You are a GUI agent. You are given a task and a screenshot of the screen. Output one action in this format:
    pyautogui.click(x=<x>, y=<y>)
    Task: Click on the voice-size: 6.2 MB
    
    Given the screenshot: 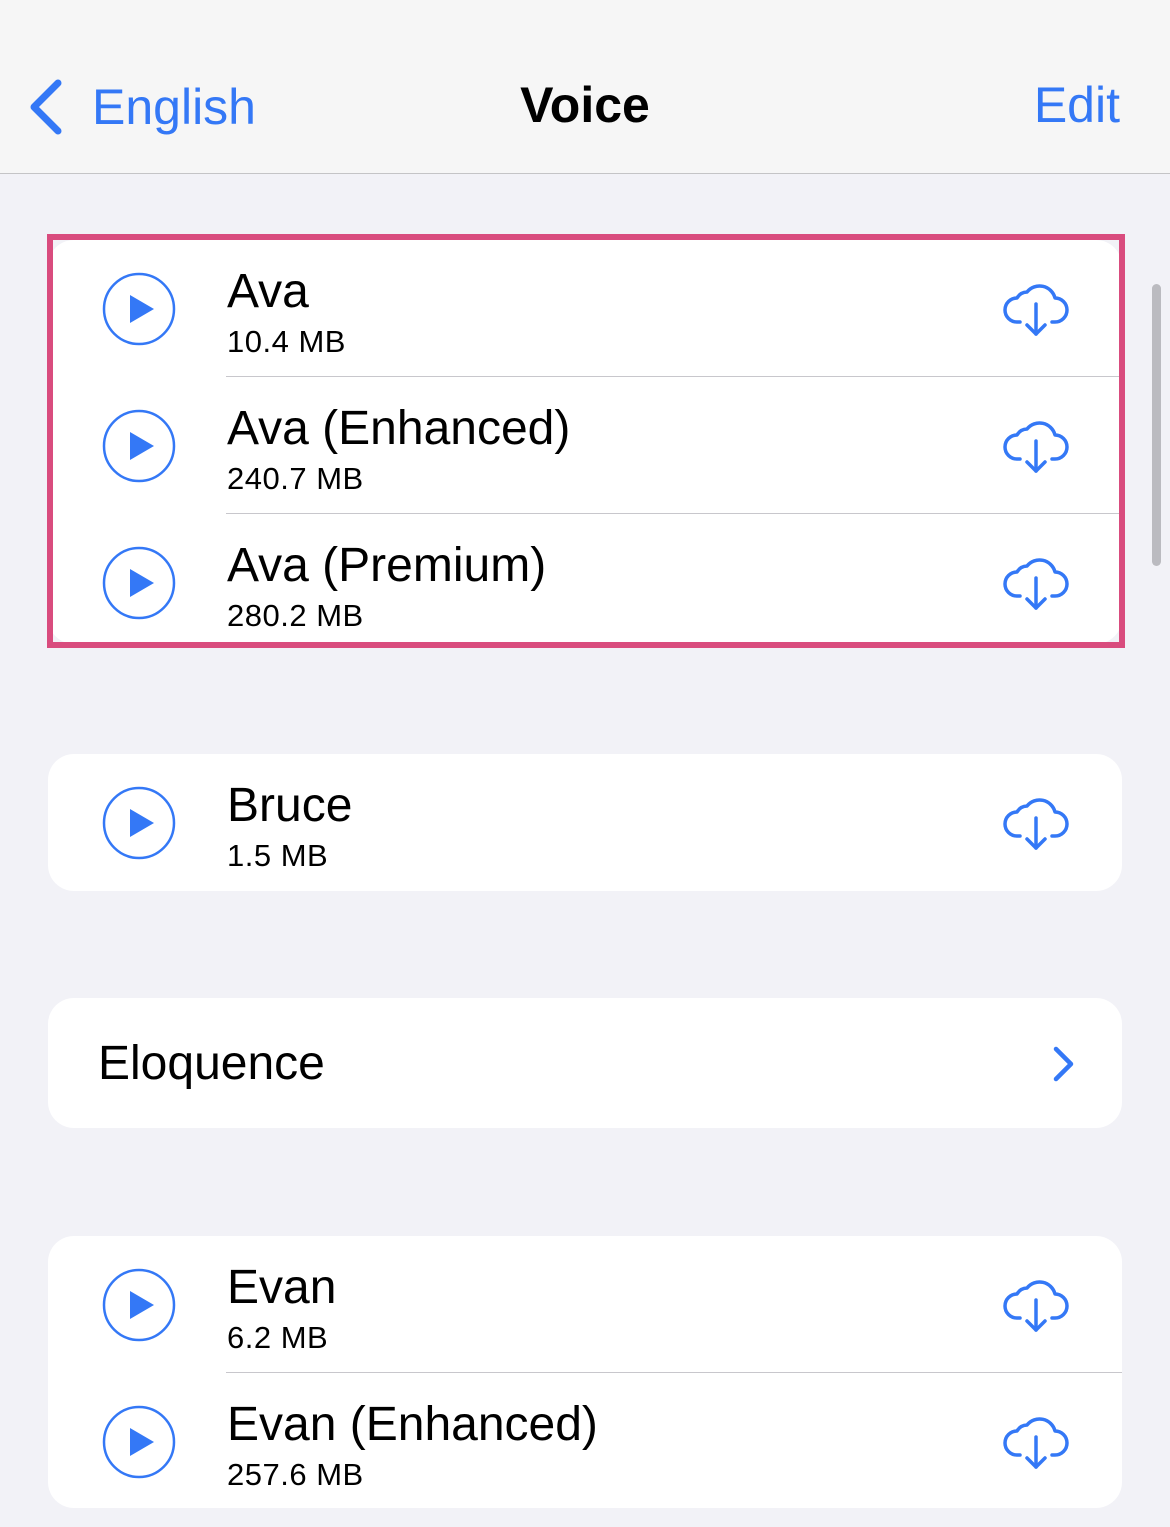 What is the action you would take?
    pyautogui.click(x=278, y=1337)
    